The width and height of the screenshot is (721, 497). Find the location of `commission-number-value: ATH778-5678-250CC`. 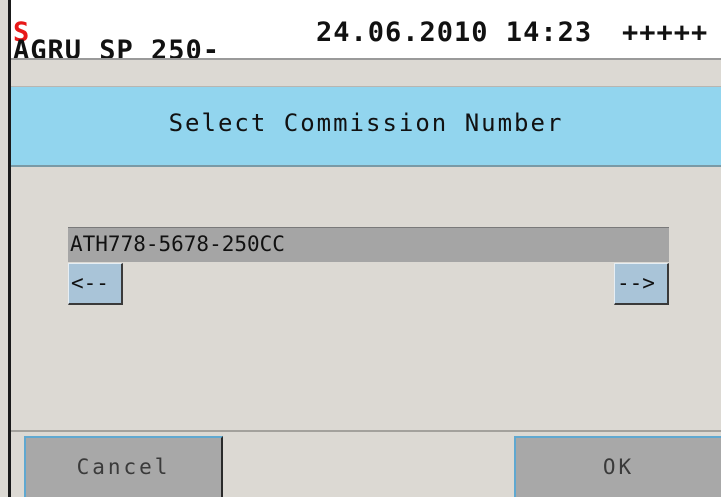

commission-number-value: ATH778-5678-250CC is located at coordinates (177, 244).